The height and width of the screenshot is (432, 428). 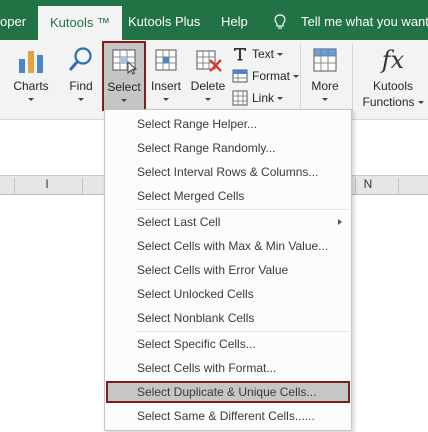 What do you see at coordinates (166, 60) in the screenshot?
I see `insert-grid-icon` at bounding box center [166, 60].